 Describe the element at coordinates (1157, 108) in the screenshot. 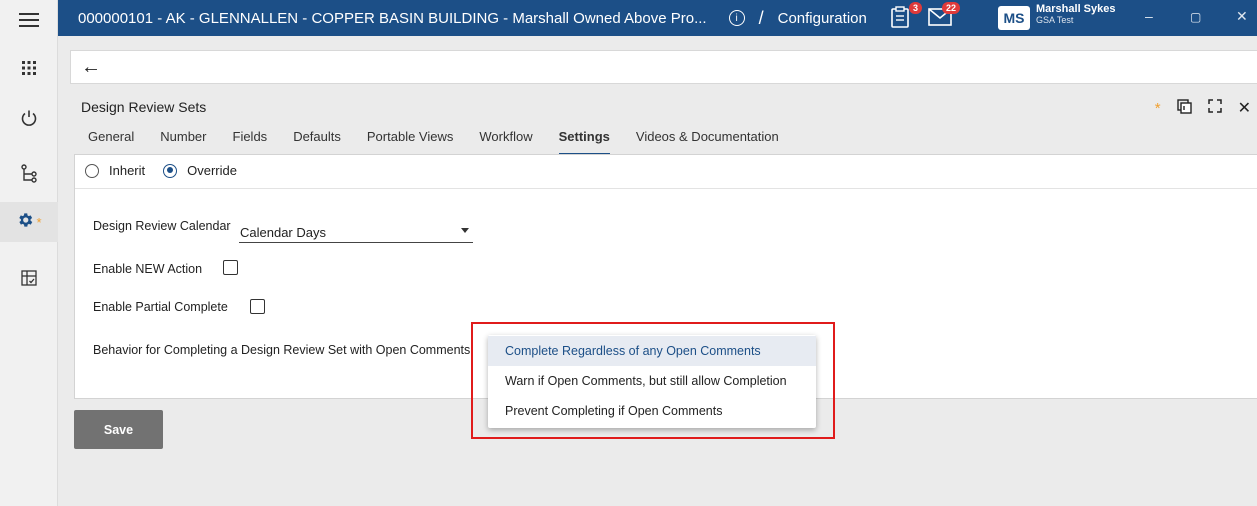

I see `modified-marker: *` at that location.